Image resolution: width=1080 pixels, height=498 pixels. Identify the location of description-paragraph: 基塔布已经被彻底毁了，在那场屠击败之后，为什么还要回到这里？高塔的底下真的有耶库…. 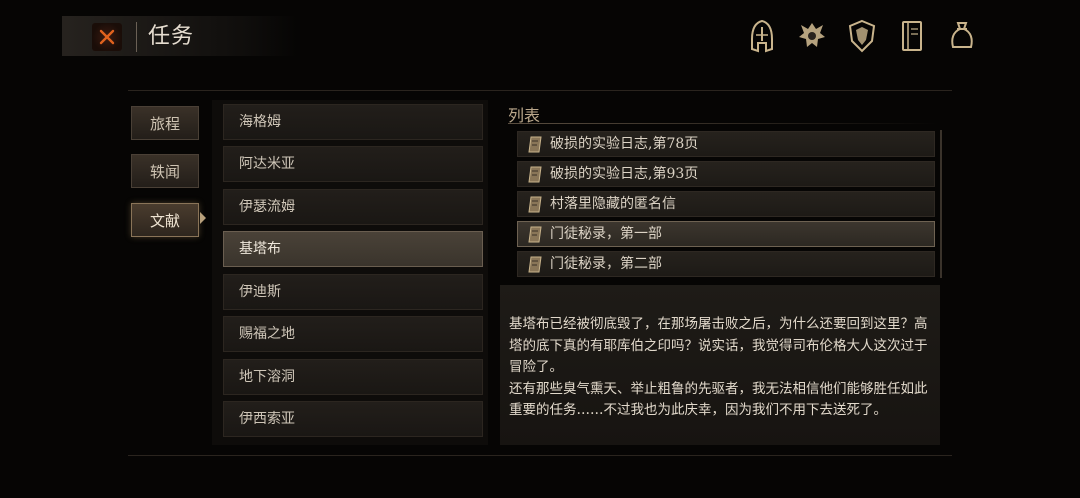
(718, 345).